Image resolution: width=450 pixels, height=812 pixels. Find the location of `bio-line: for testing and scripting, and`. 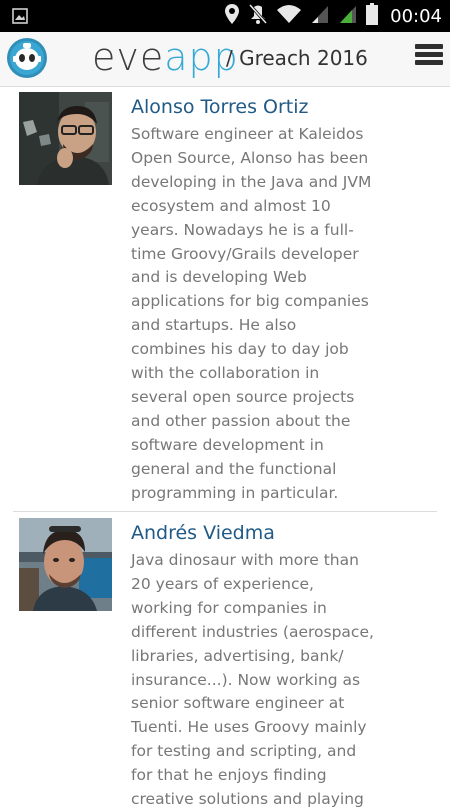

bio-line: for testing and scripting, and is located at coordinates (244, 751).